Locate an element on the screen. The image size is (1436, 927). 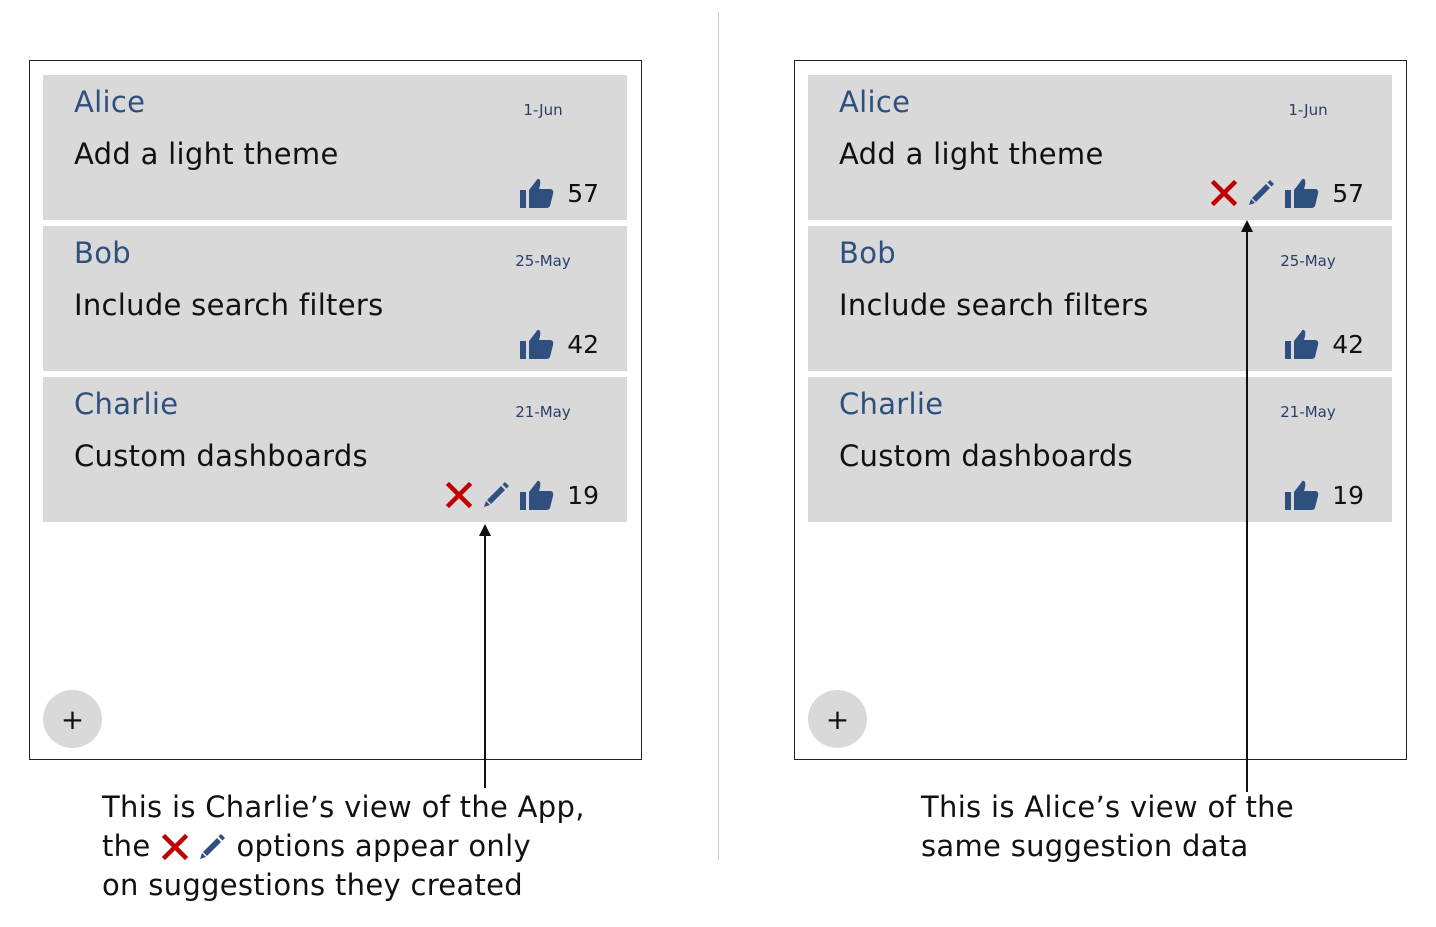
panel-divider is located at coordinates (718, 436).